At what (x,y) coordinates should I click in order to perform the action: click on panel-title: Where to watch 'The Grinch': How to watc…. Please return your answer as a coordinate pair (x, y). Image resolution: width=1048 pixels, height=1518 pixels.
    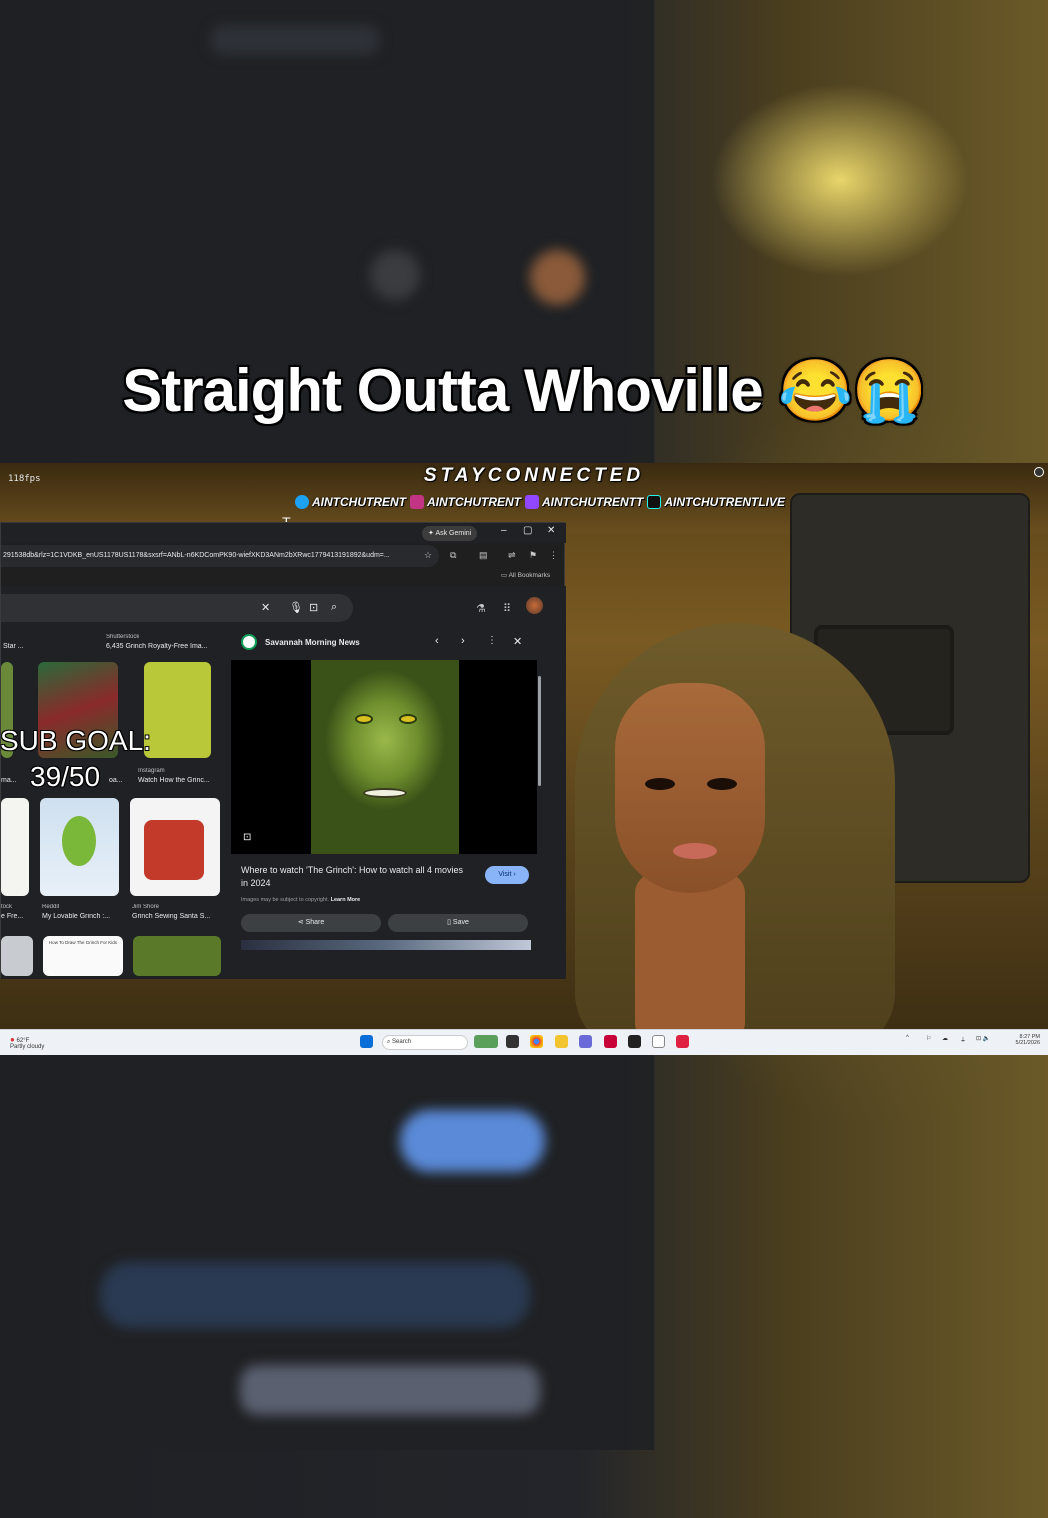
    Looking at the image, I should click on (356, 877).